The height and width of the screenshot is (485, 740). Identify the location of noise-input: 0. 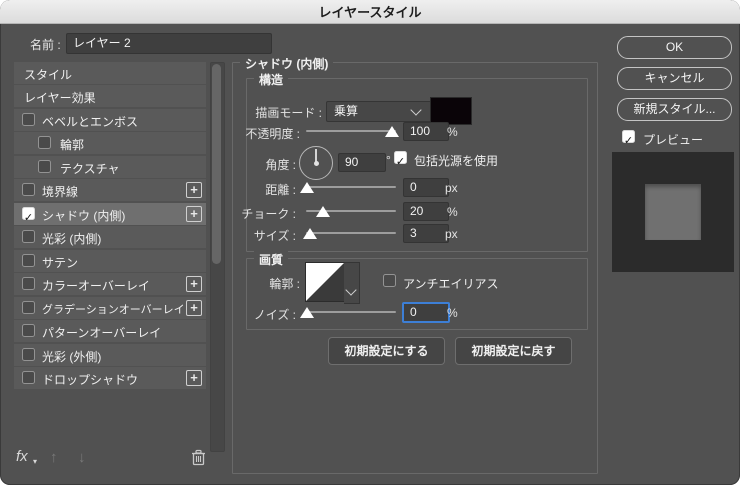
(426, 312).